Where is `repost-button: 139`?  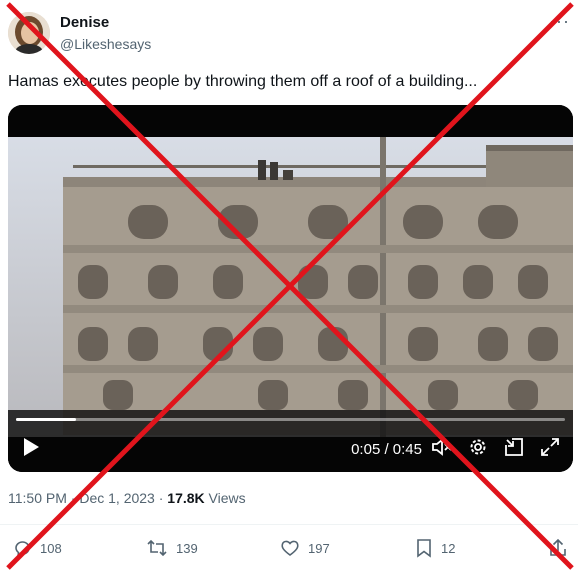 repost-button: 139 is located at coordinates (172, 548).